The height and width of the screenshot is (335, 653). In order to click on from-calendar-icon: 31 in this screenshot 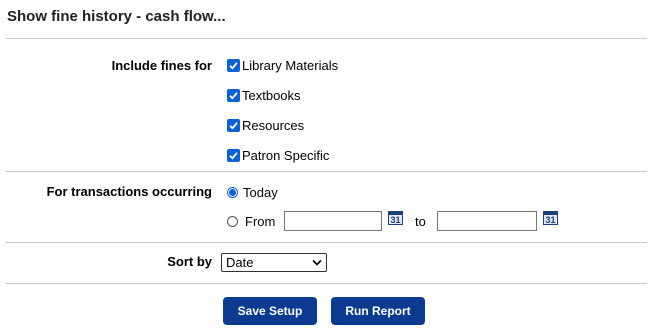, I will do `click(395, 218)`.